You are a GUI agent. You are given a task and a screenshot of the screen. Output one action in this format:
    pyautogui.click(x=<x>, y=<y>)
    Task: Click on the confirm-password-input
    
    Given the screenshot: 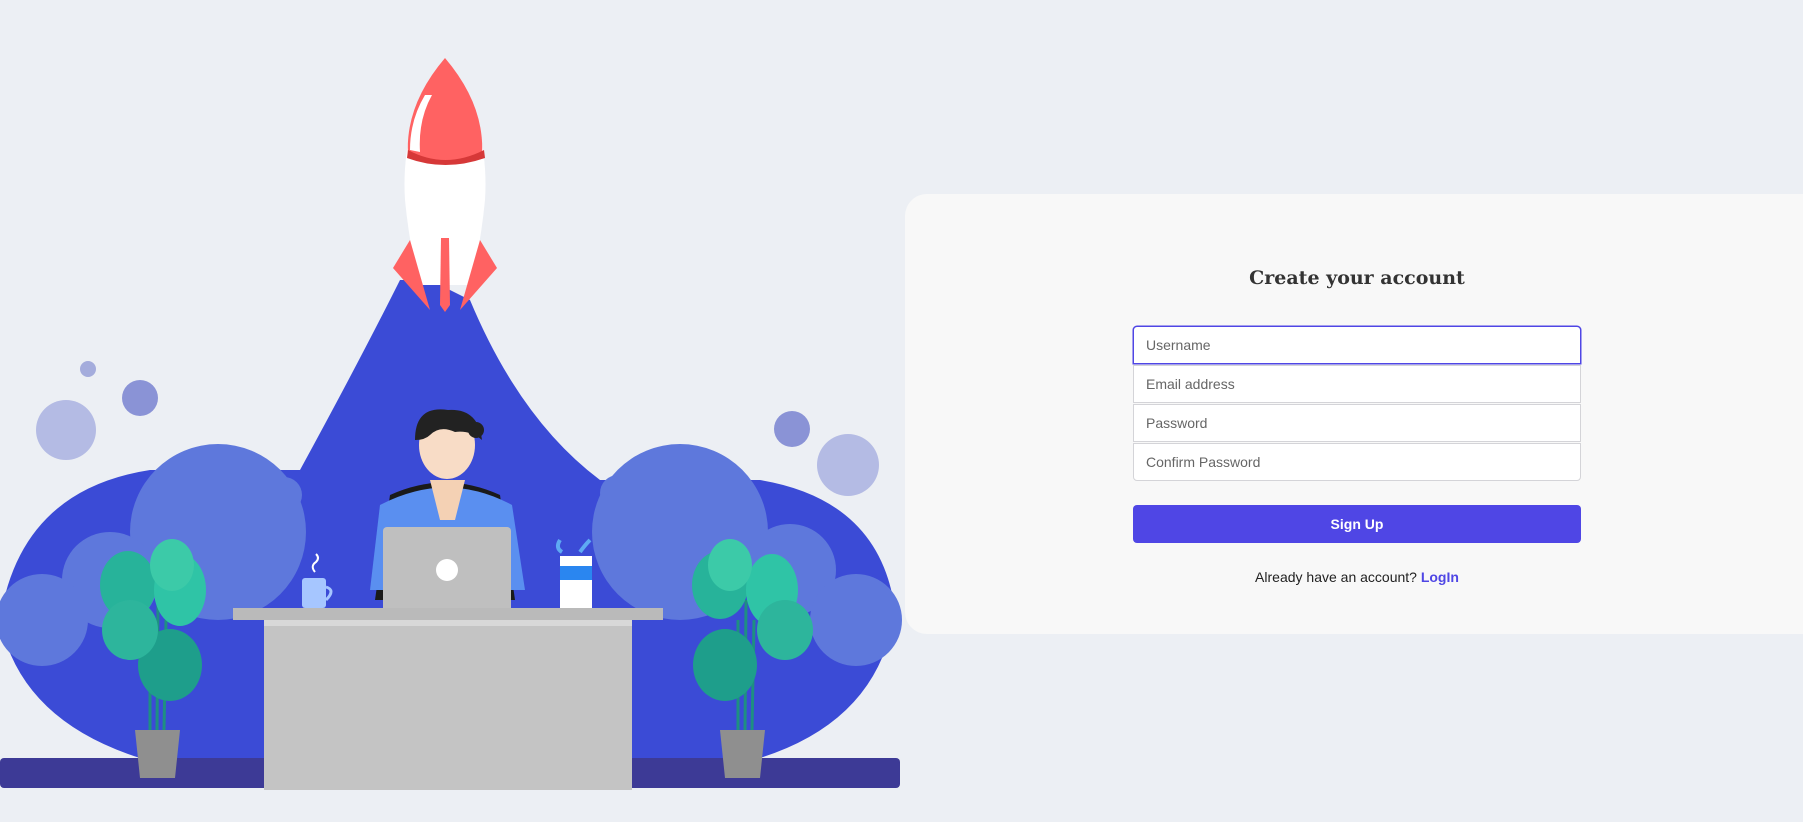 What is the action you would take?
    pyautogui.click(x=1357, y=462)
    